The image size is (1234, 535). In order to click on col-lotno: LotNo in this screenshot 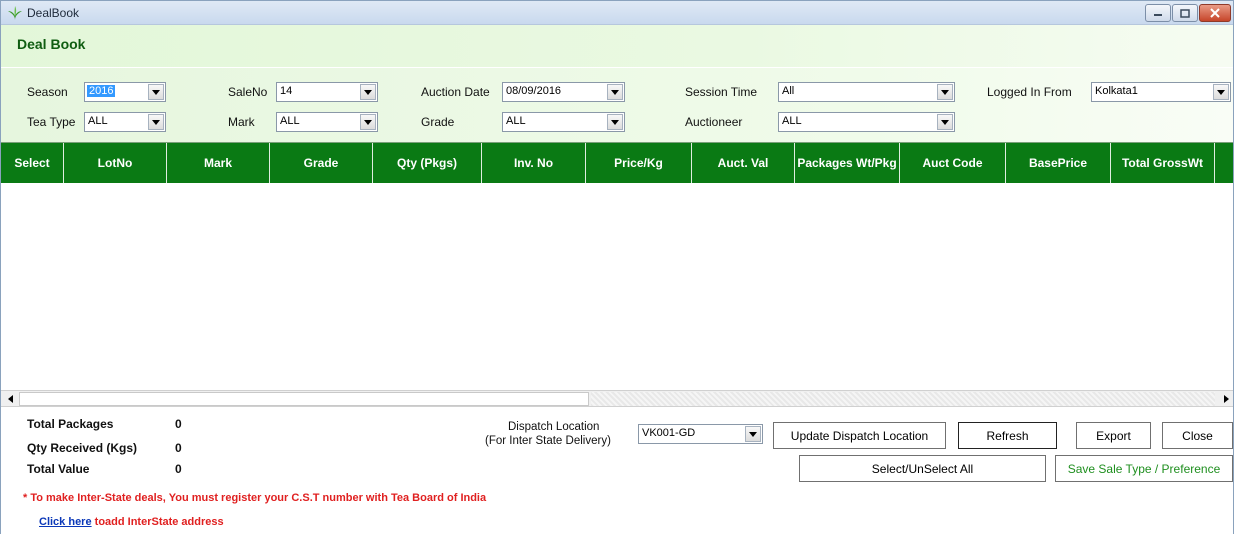, I will do `click(115, 163)`.